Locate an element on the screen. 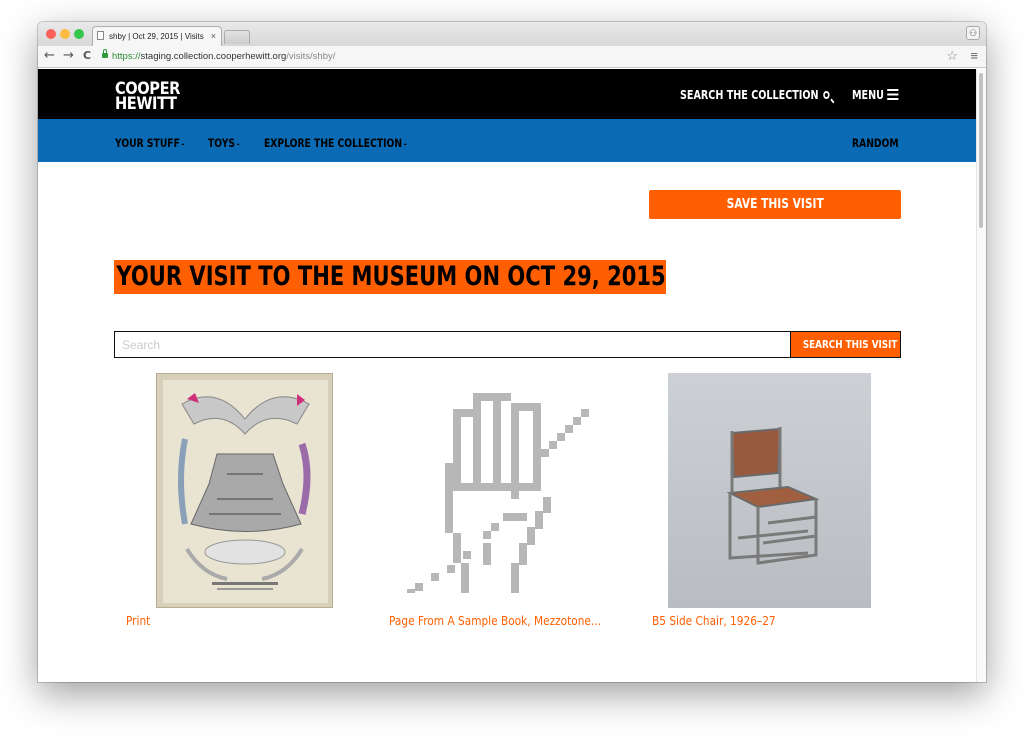 The image size is (1024, 736). object-caption: B5 Side Chair, 1926–27 is located at coordinates (714, 621).